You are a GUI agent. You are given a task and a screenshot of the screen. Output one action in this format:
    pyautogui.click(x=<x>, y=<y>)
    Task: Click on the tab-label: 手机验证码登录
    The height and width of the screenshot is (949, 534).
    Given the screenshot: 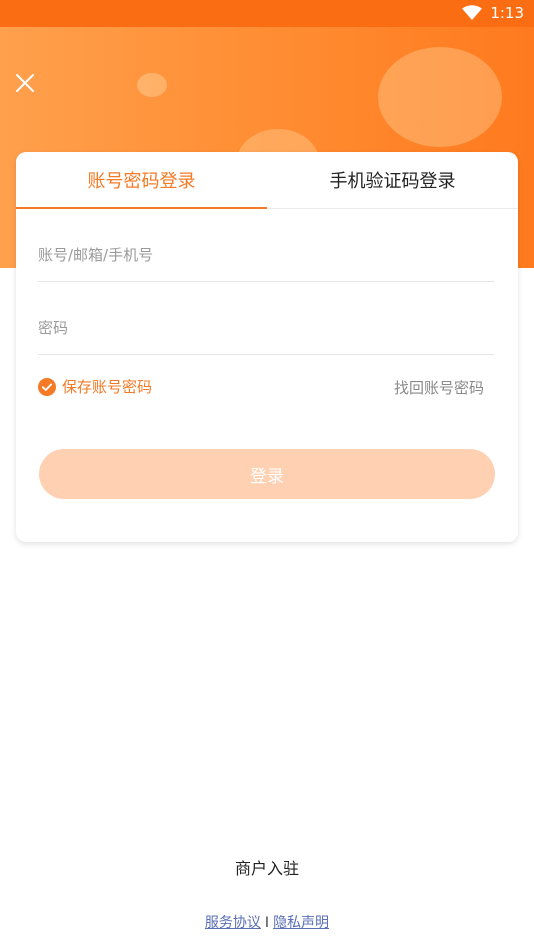 What is the action you would take?
    pyautogui.click(x=392, y=181)
    